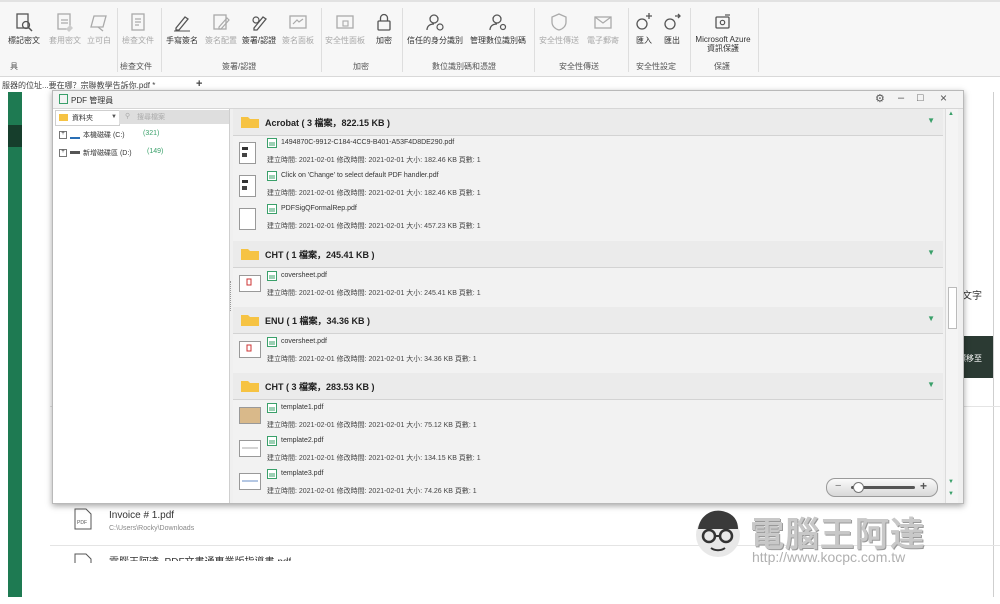 Image resolution: width=1000 pixels, height=604 pixels. I want to click on folder-header-cht: CHT ( 1 檔案，245.41 KB ) ▼, so click(588, 254).